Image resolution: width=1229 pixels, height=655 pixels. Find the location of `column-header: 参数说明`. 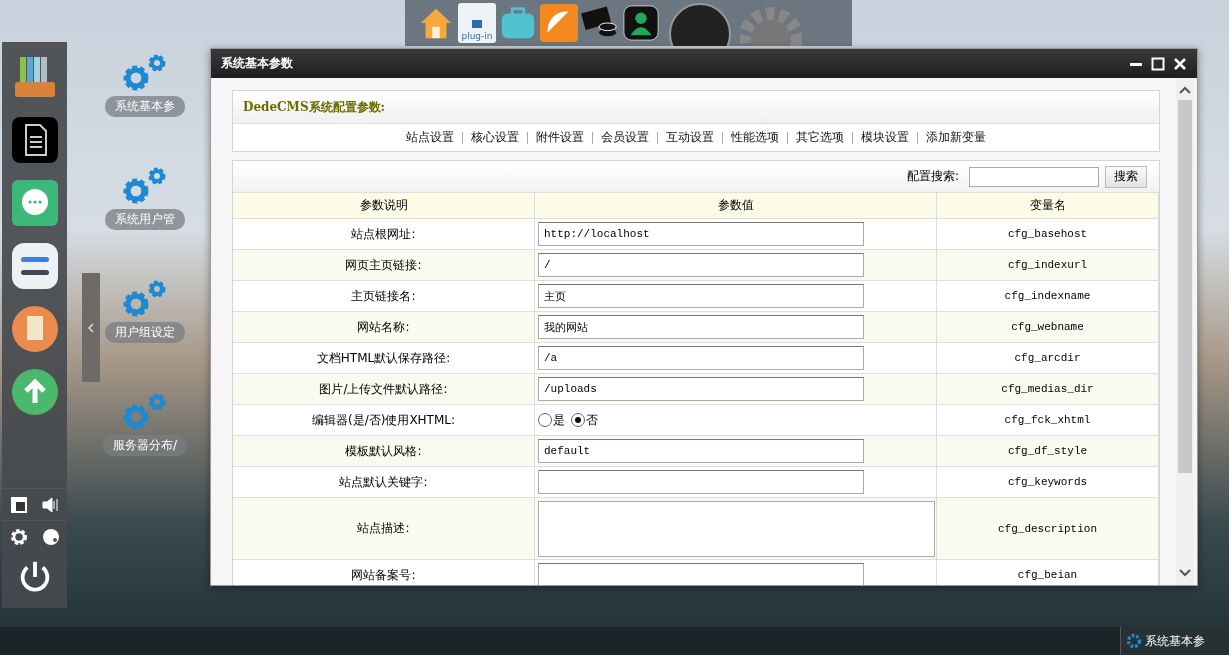

column-header: 参数说明 is located at coordinates (384, 206).